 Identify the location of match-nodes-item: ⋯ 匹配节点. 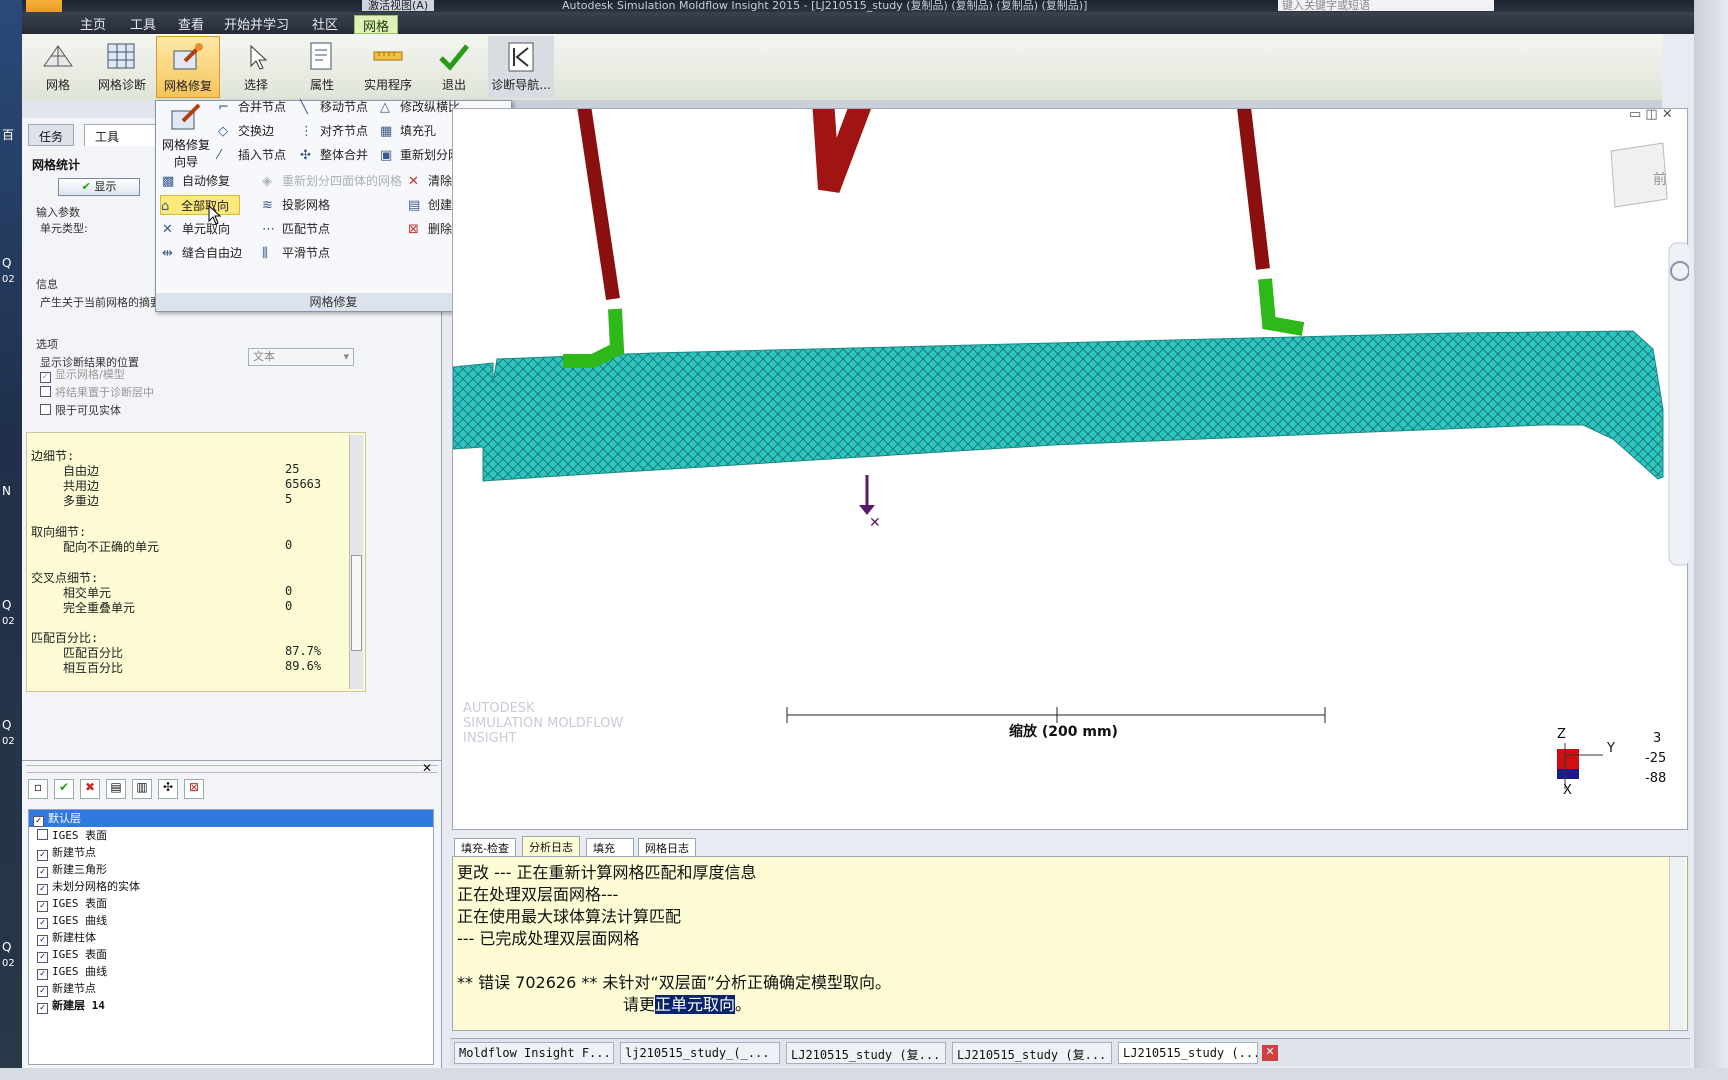
(296, 229).